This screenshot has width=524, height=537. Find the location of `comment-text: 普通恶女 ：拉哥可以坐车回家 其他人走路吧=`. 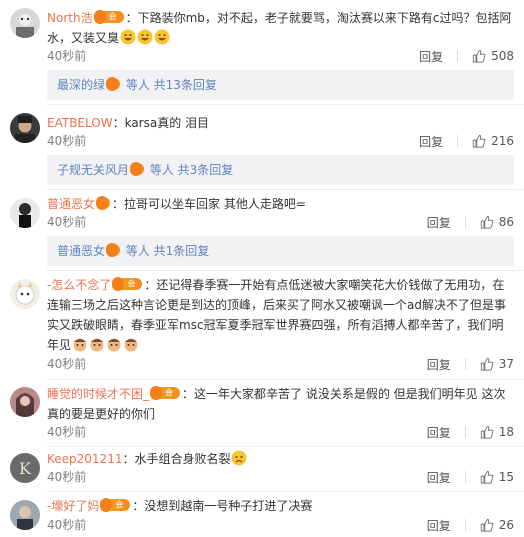

comment-text: 普通恶女 ：拉哥可以坐车回家 其他人走路吧= is located at coordinates (280, 204).